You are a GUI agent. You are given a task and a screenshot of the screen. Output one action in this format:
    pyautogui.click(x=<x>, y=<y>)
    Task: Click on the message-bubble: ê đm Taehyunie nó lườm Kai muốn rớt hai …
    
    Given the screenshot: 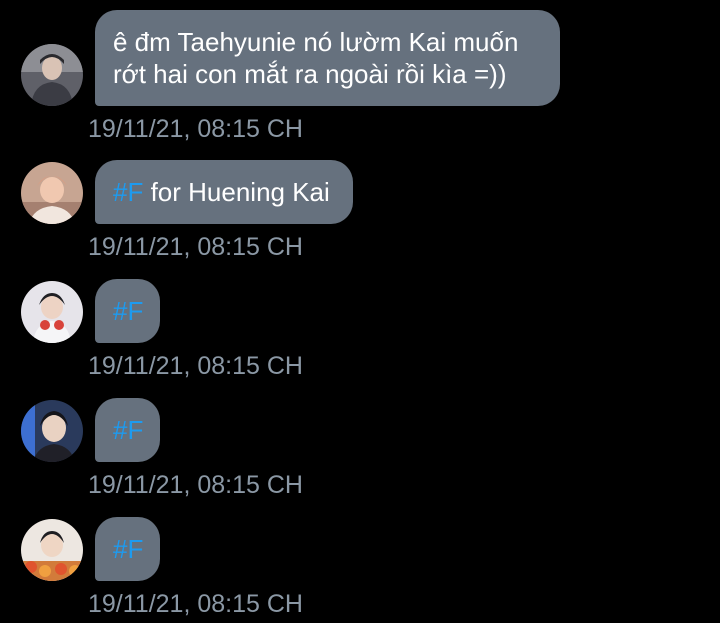 What is the action you would take?
    pyautogui.click(x=327, y=58)
    